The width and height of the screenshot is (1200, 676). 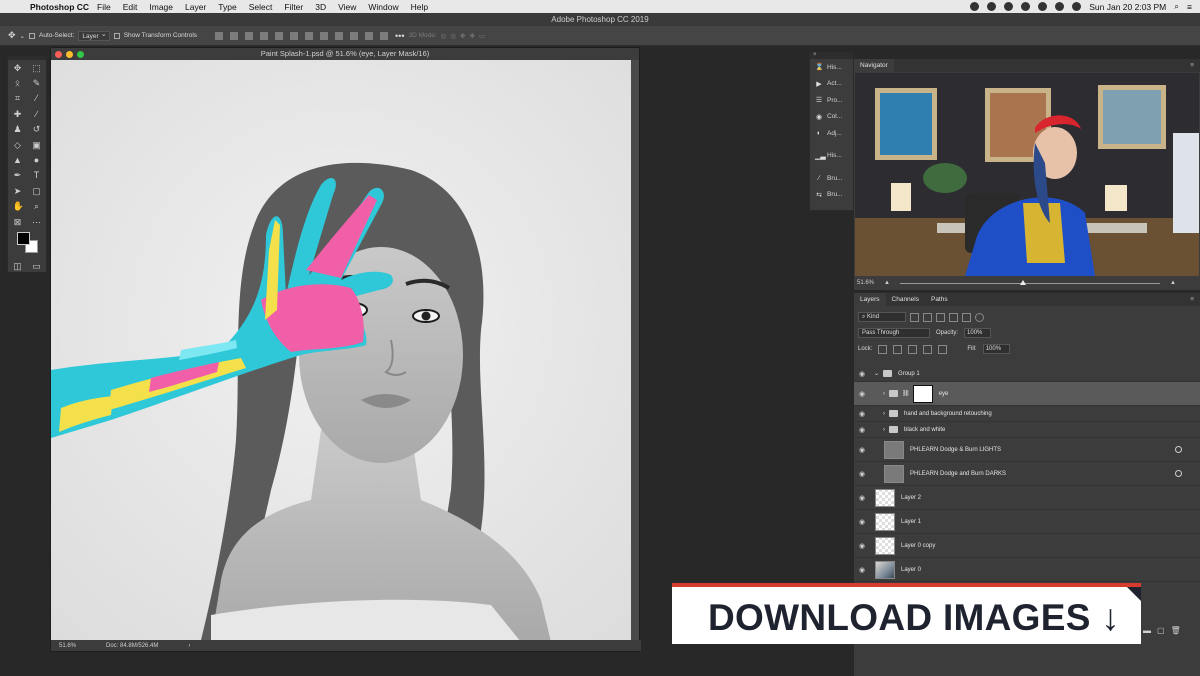 I want to click on navigator-zoom-value: 51.6%, so click(x=865, y=283).